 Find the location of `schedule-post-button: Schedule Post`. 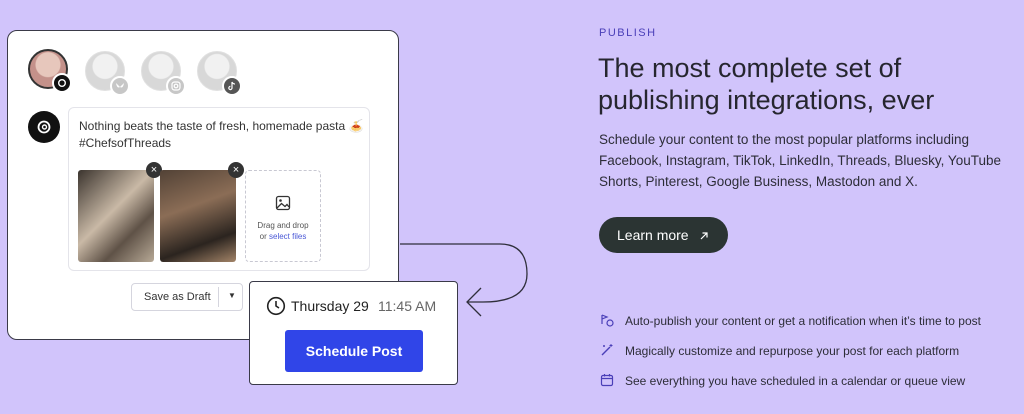

schedule-post-button: Schedule Post is located at coordinates (354, 351).